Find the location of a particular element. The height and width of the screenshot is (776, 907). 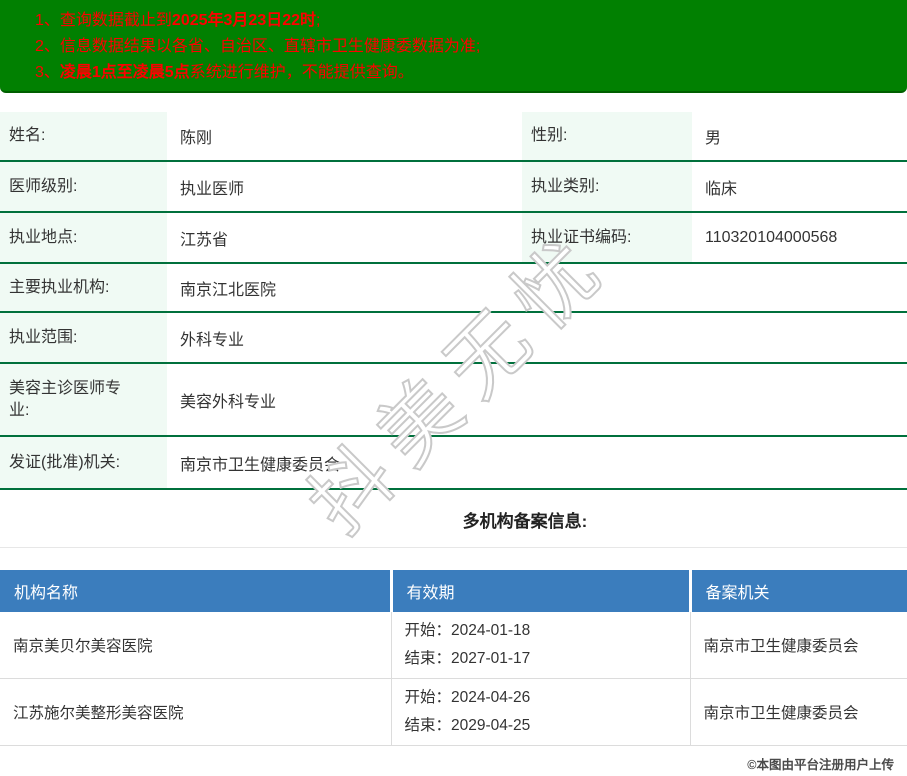

table-row: 执业范围: 外科专业 is located at coordinates (453, 338).